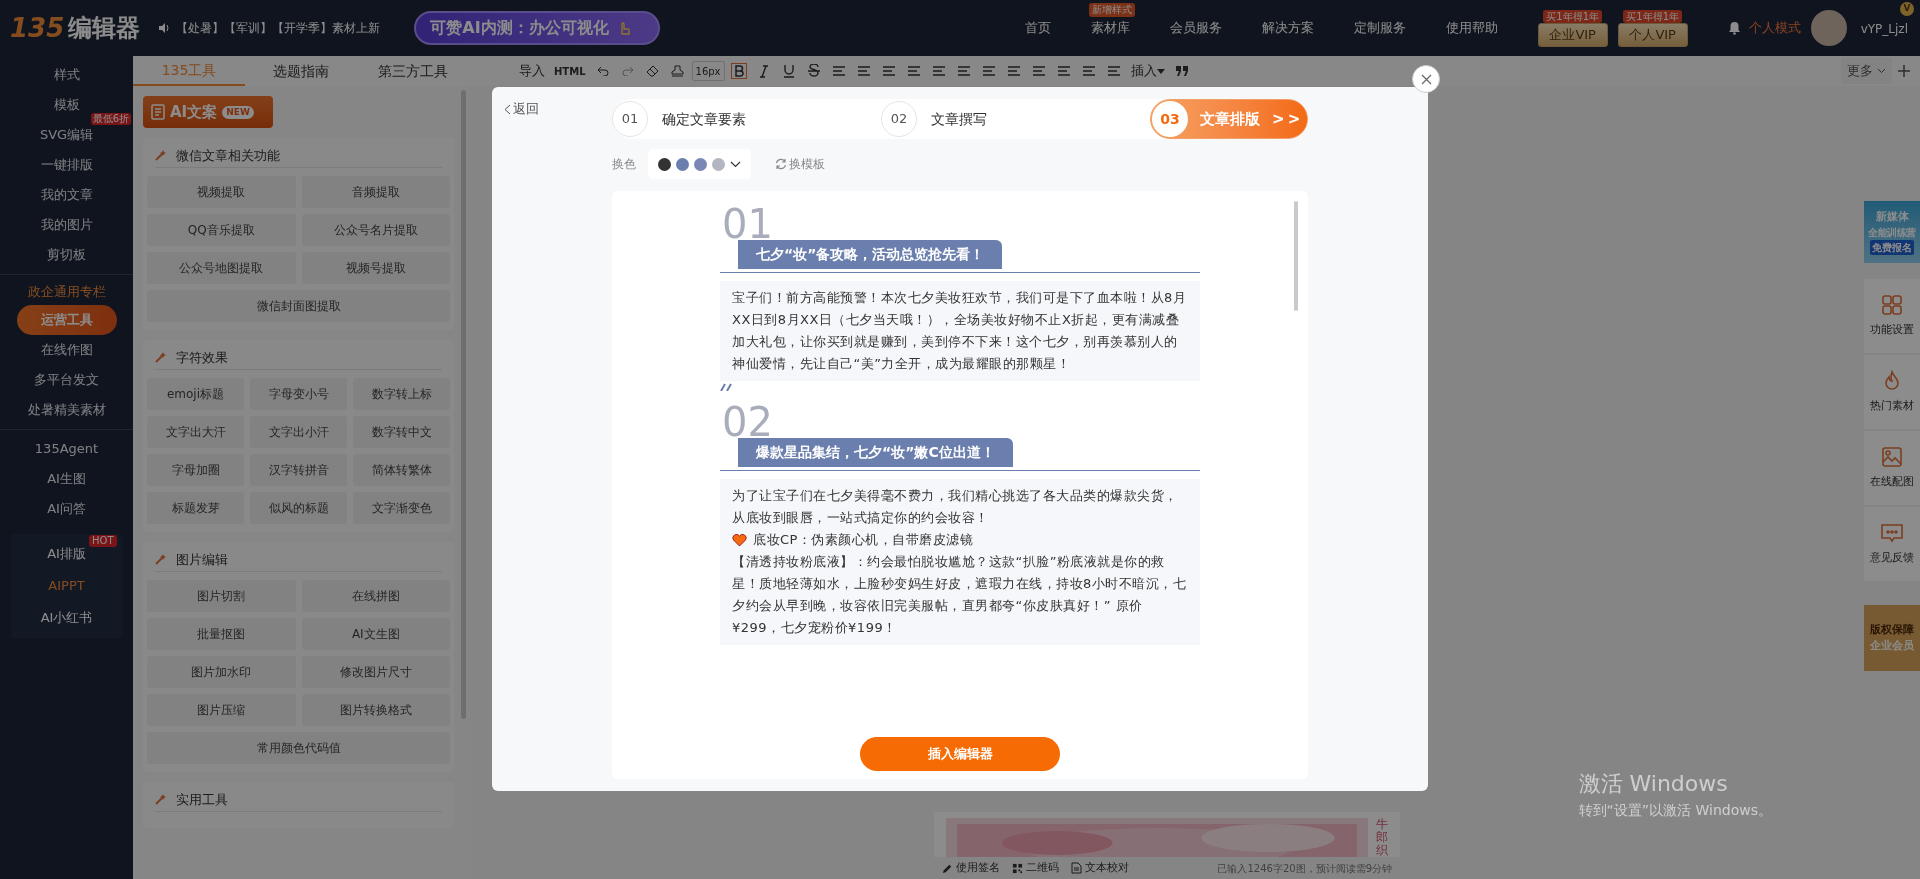 This screenshot has height=879, width=1920. What do you see at coordinates (66, 105) in the screenshot?
I see `nav-item: 模板` at bounding box center [66, 105].